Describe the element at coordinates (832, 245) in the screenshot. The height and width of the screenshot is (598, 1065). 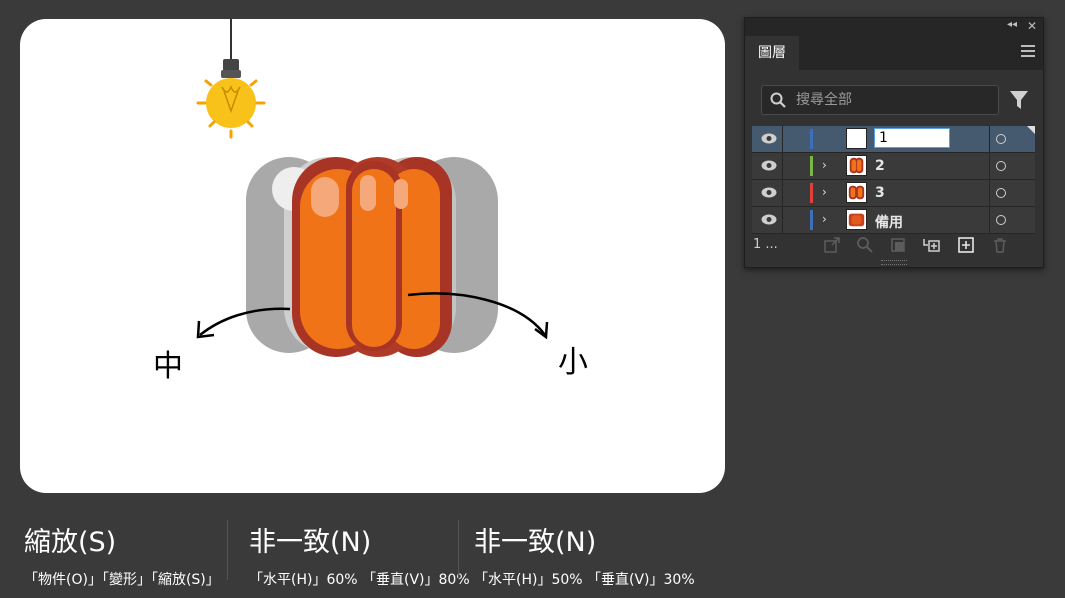
I see `export-icon` at that location.